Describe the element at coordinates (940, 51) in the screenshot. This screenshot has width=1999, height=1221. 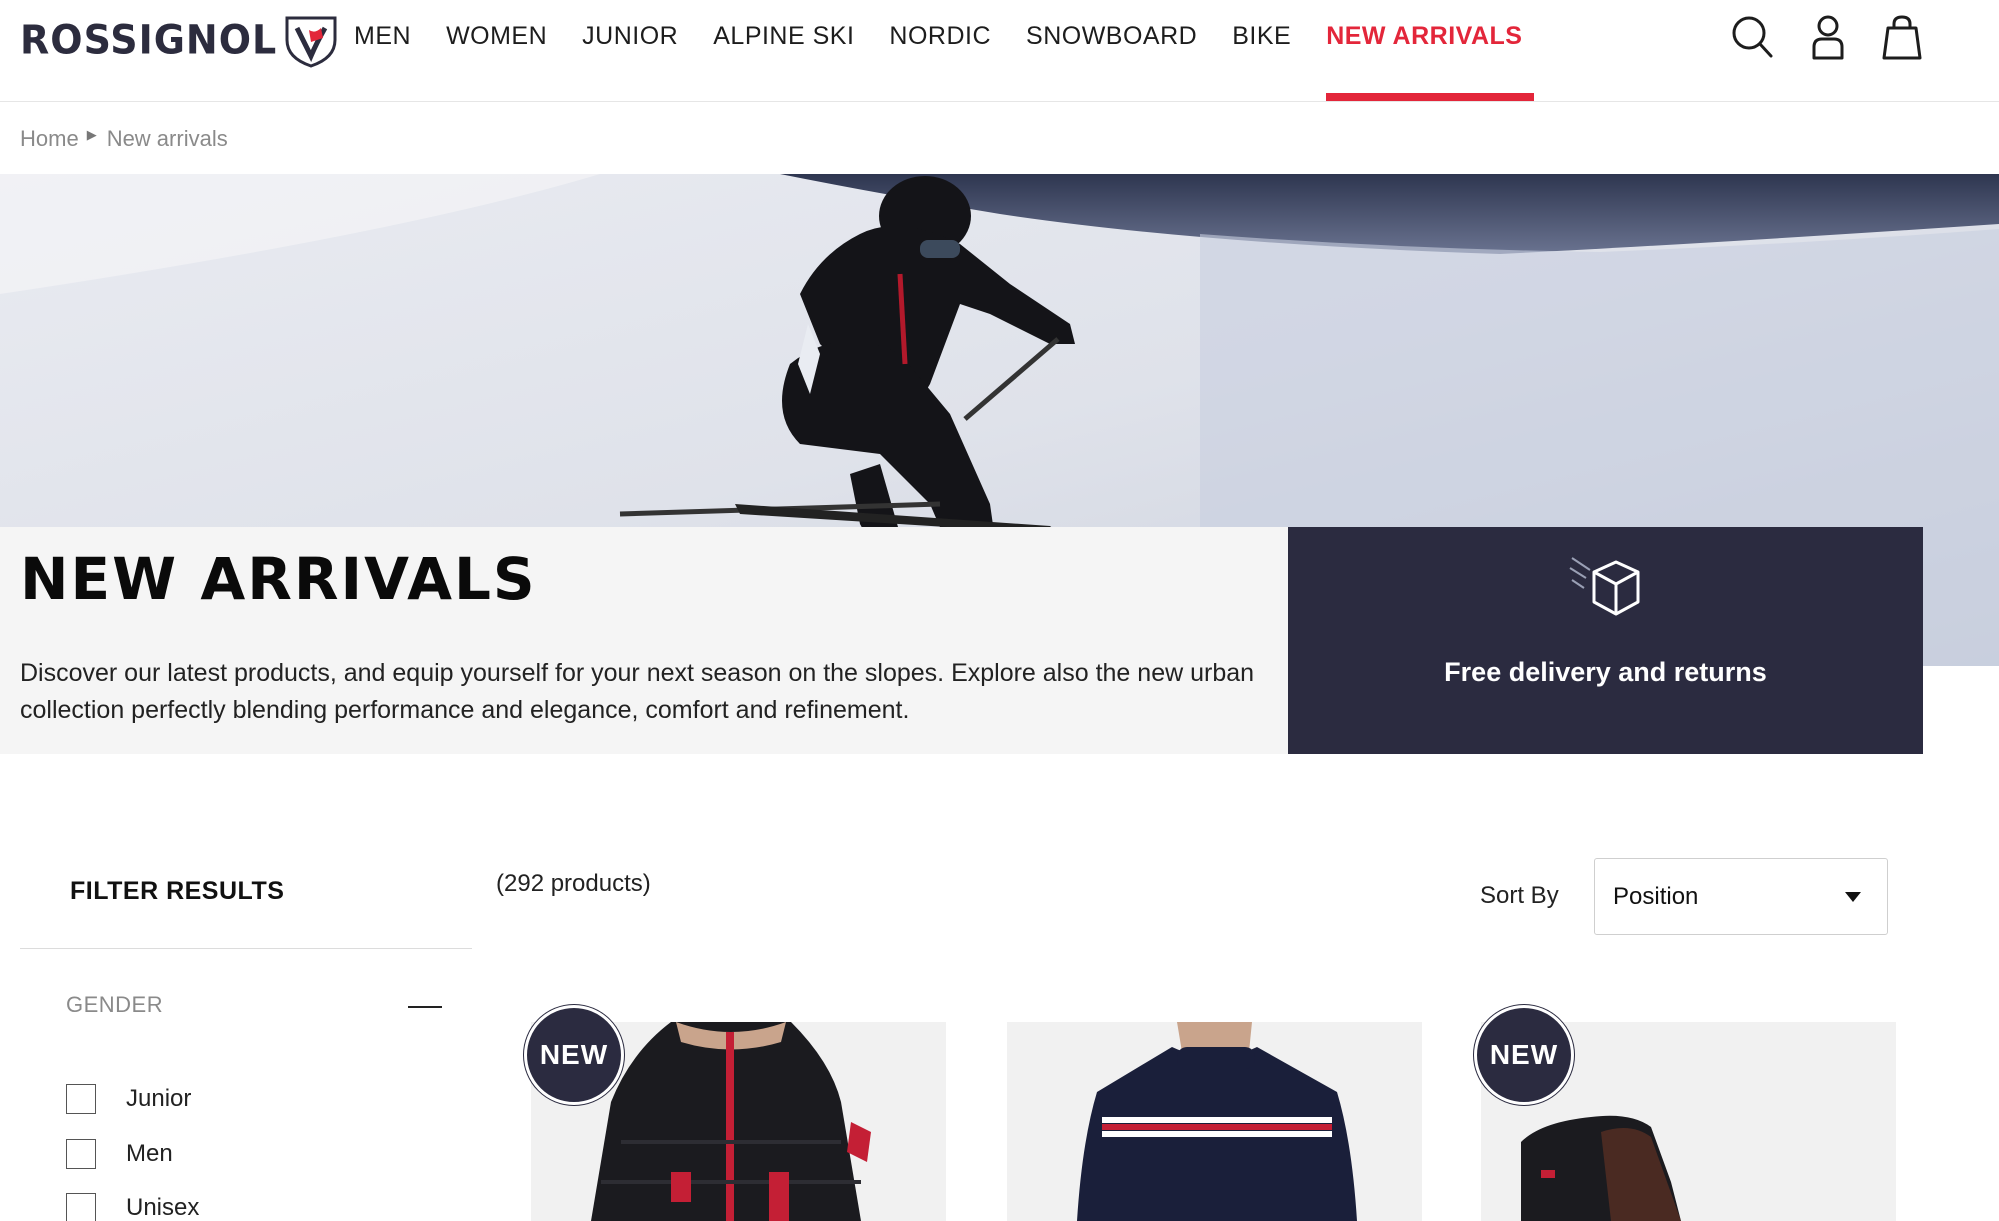
I see `nav-item-nordic: NORDIC` at that location.